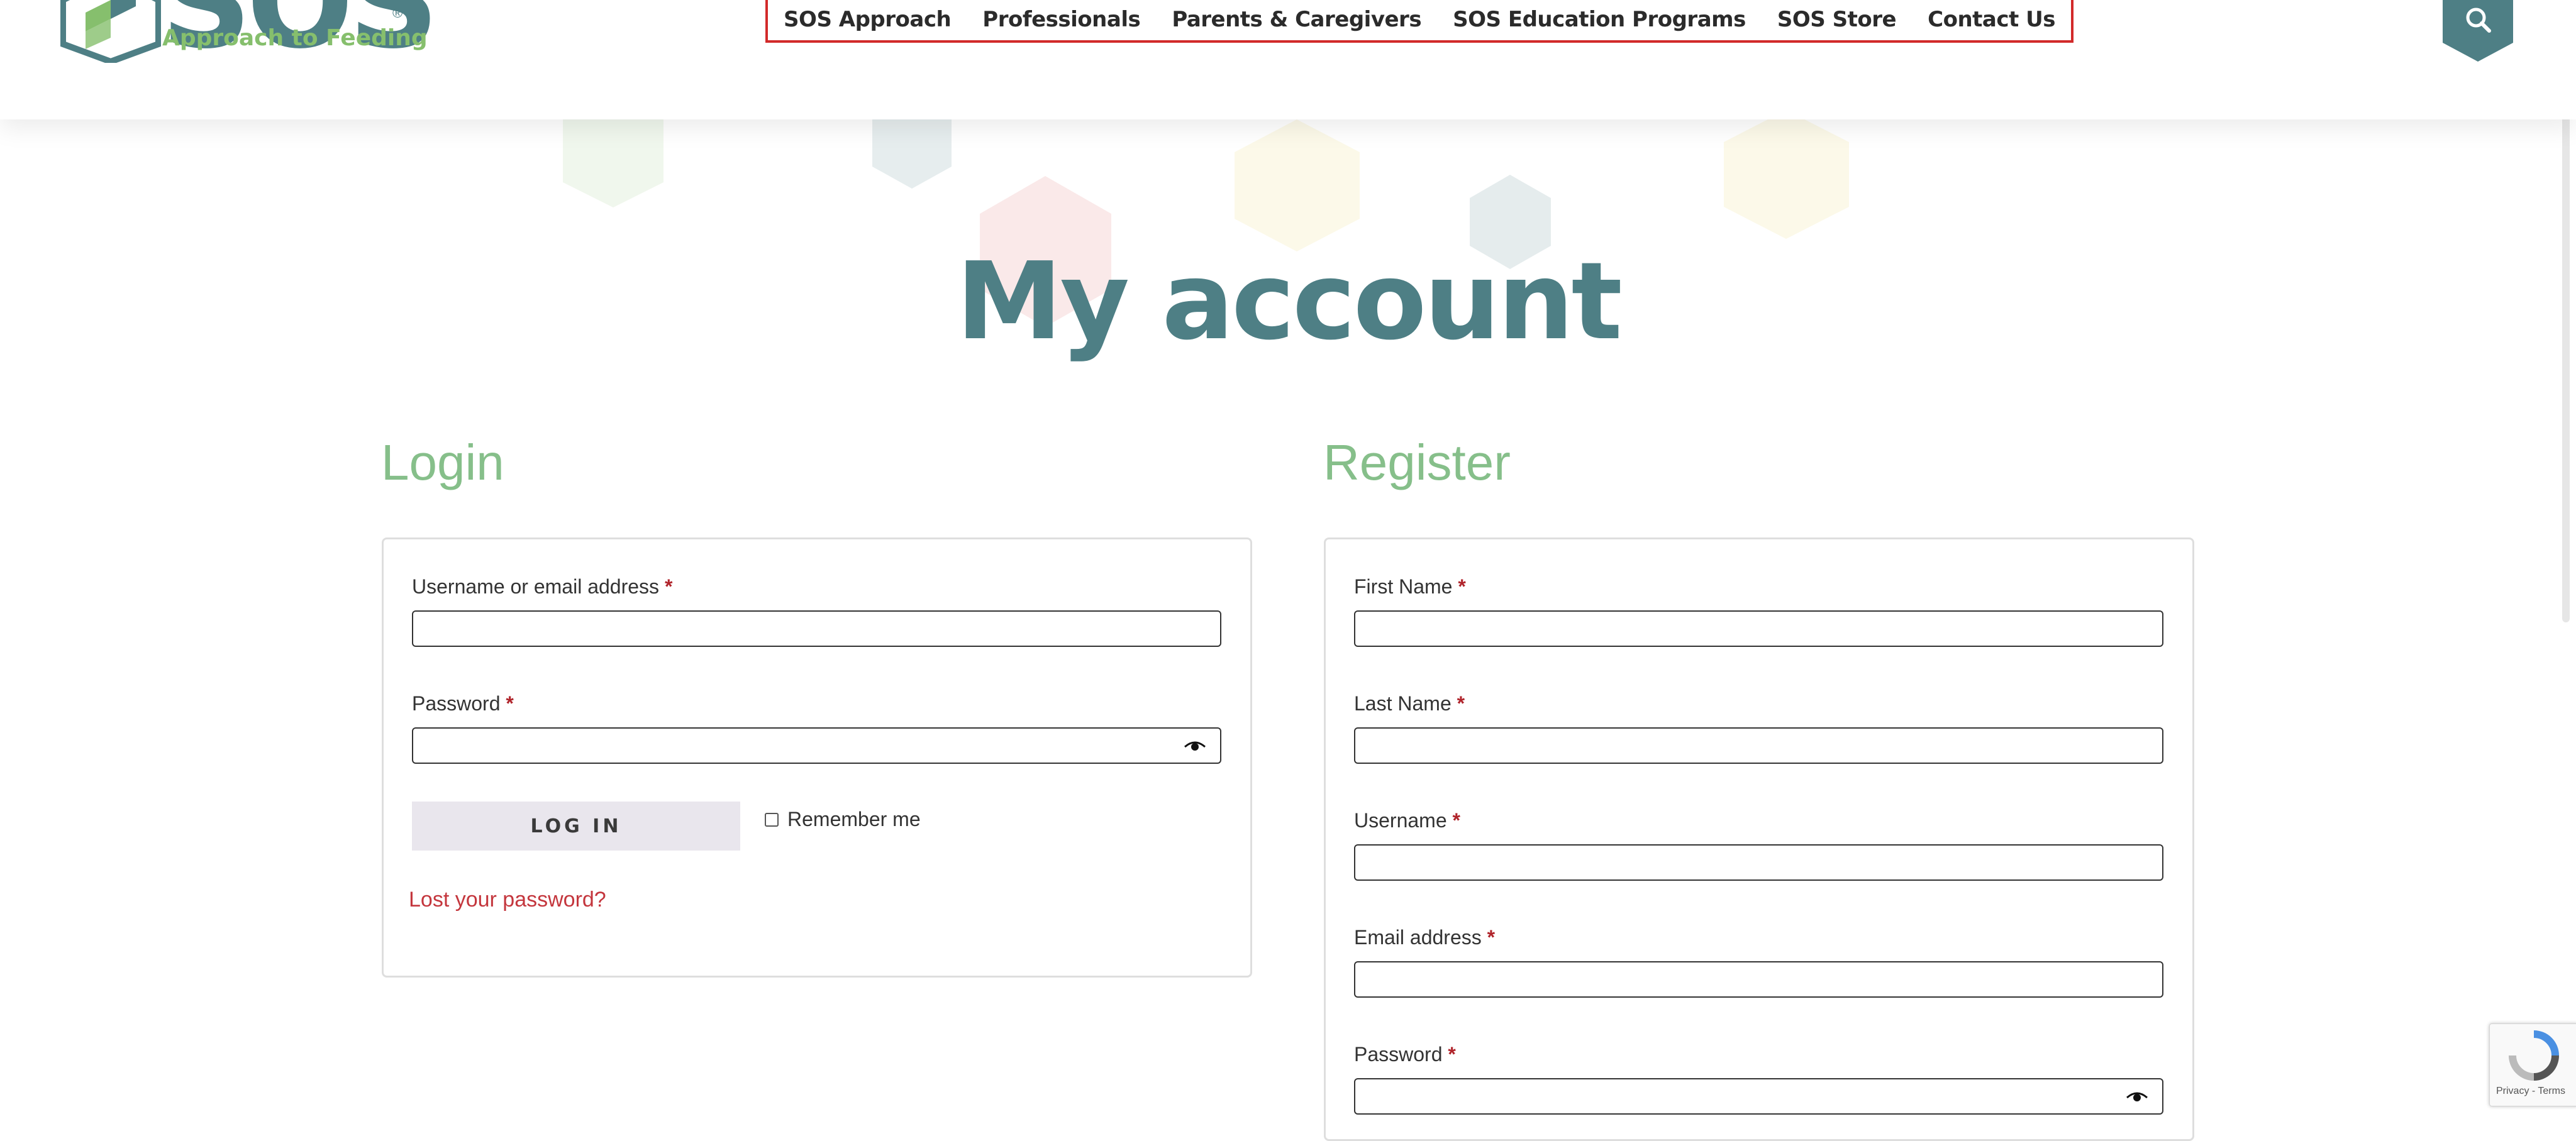  I want to click on recaptcha-links: Privacy - Terms, so click(2530, 1091).